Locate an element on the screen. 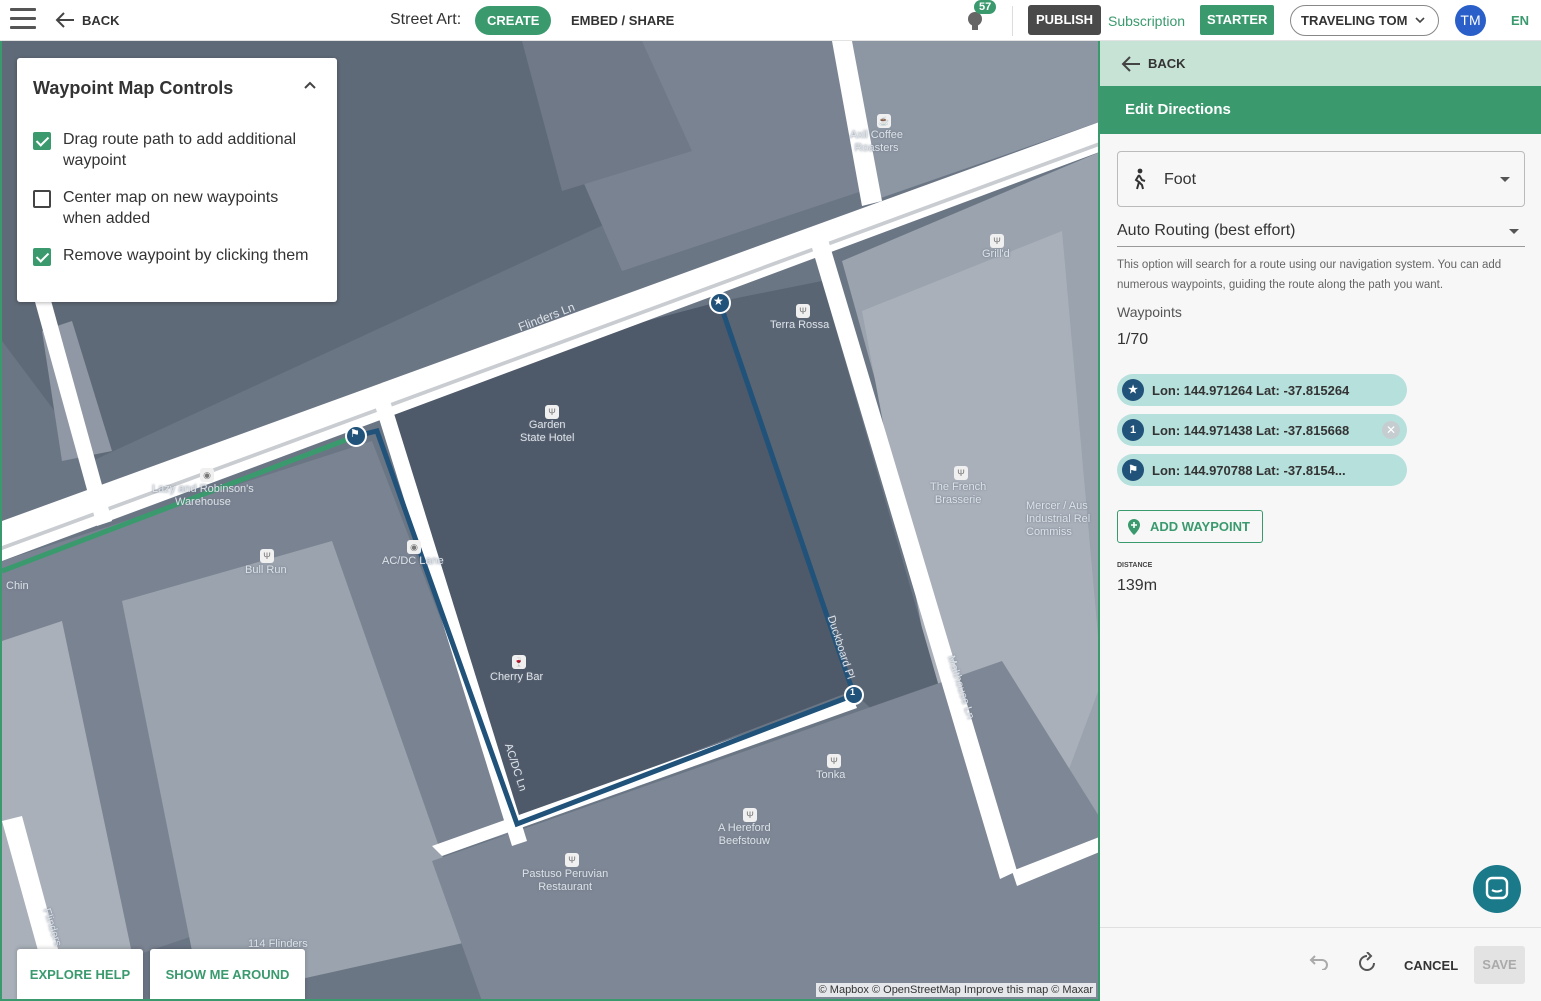 This screenshot has height=1001, width=1541. plan-button: STARTER is located at coordinates (1237, 20).